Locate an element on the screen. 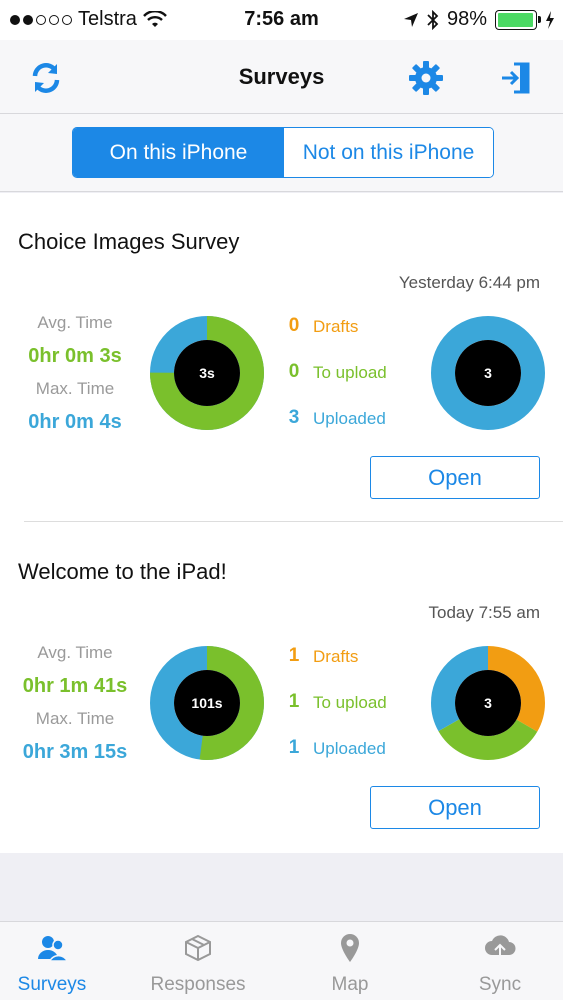  to-upload-count: 0 is located at coordinates (294, 371).